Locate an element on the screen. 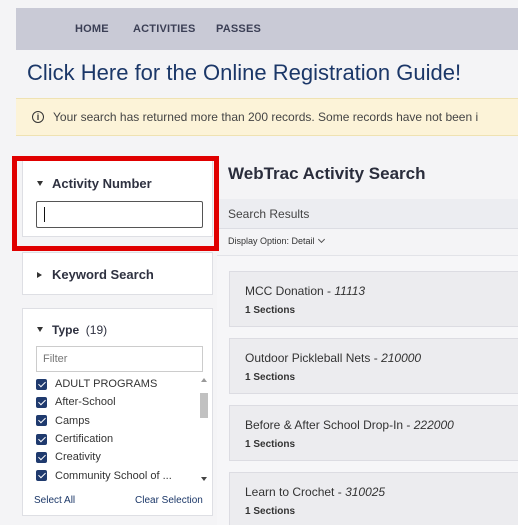 The width and height of the screenshot is (518, 525). result-card: MCC Donation - 11113 1 Sections is located at coordinates (373, 299).